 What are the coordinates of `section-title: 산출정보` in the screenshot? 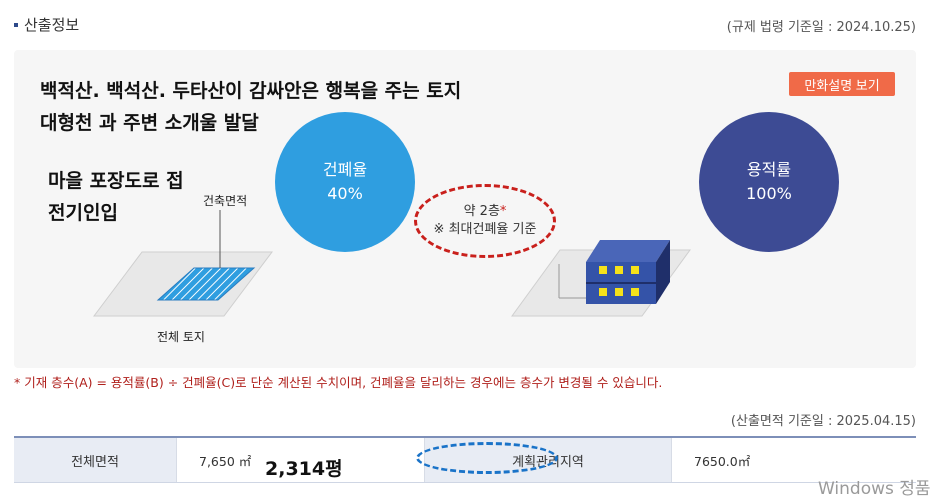 It's located at (46, 24).